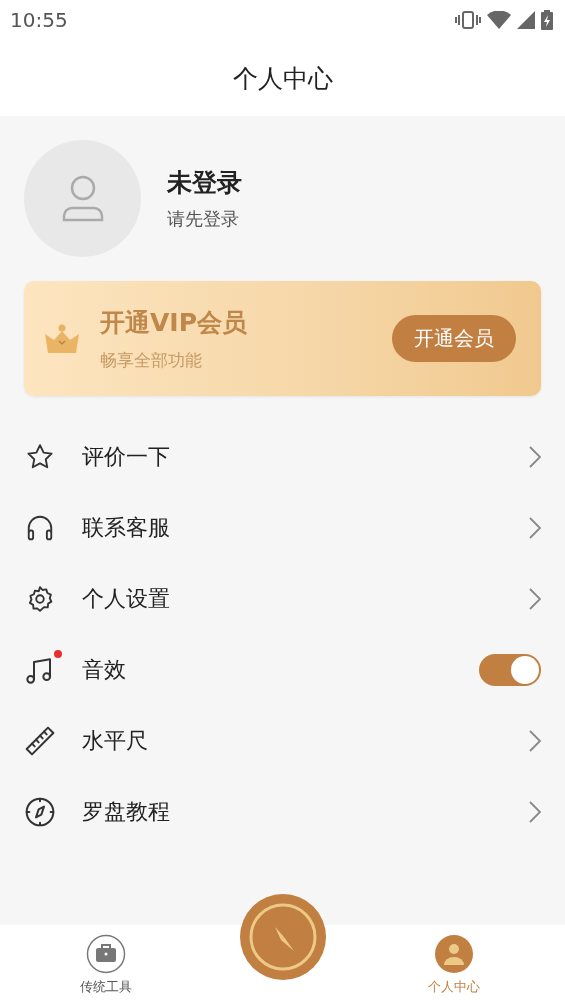 The width and height of the screenshot is (565, 1004). Describe the element at coordinates (115, 740) in the screenshot. I see `menu-label: 水平尺` at that location.